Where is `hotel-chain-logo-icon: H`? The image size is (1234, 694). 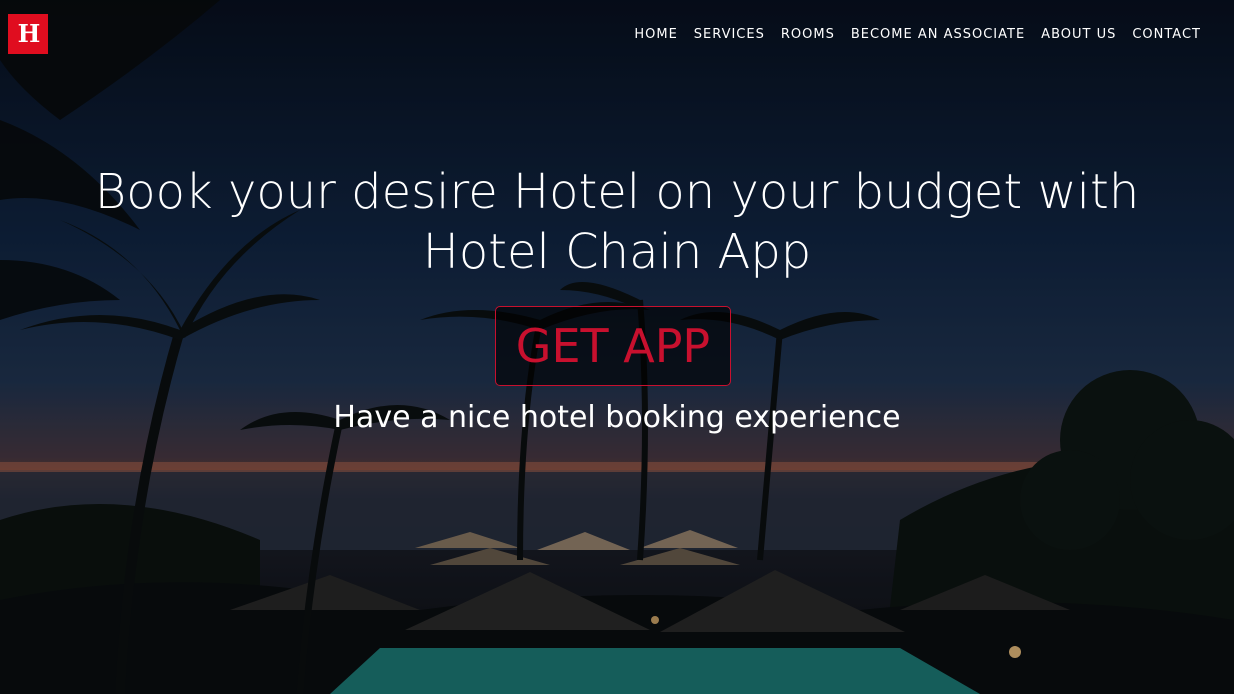
hotel-chain-logo-icon: H is located at coordinates (28, 34).